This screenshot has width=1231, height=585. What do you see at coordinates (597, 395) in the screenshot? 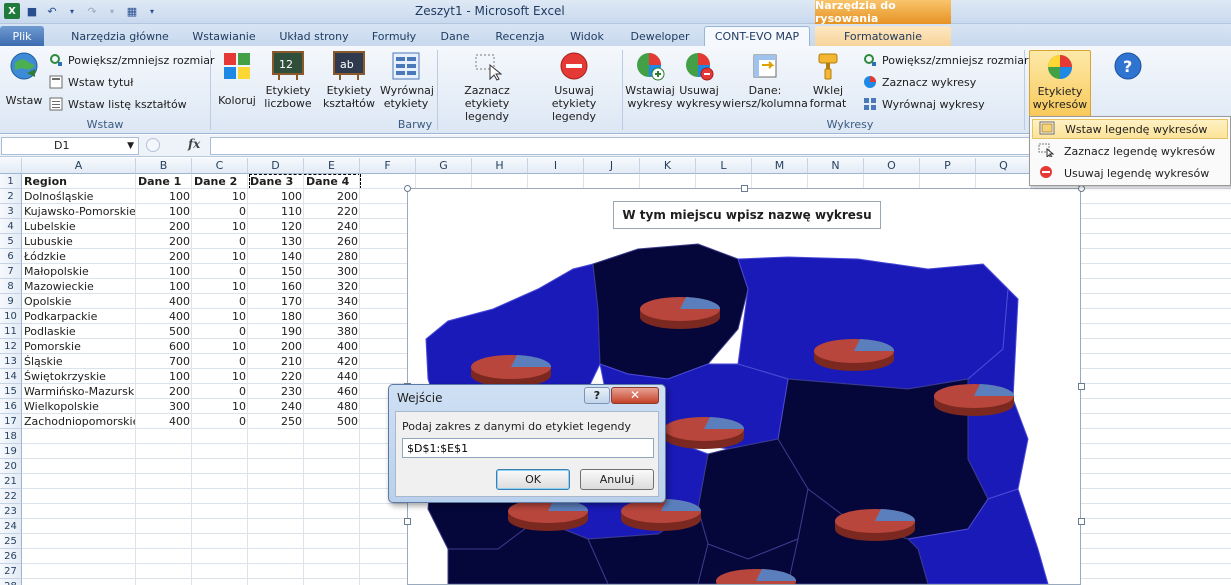
I see `dialog-help-button: ?` at bounding box center [597, 395].